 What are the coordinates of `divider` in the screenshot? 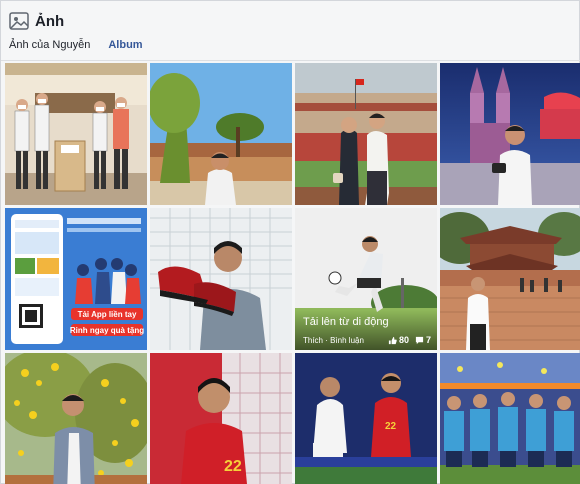 It's located at (290, 60).